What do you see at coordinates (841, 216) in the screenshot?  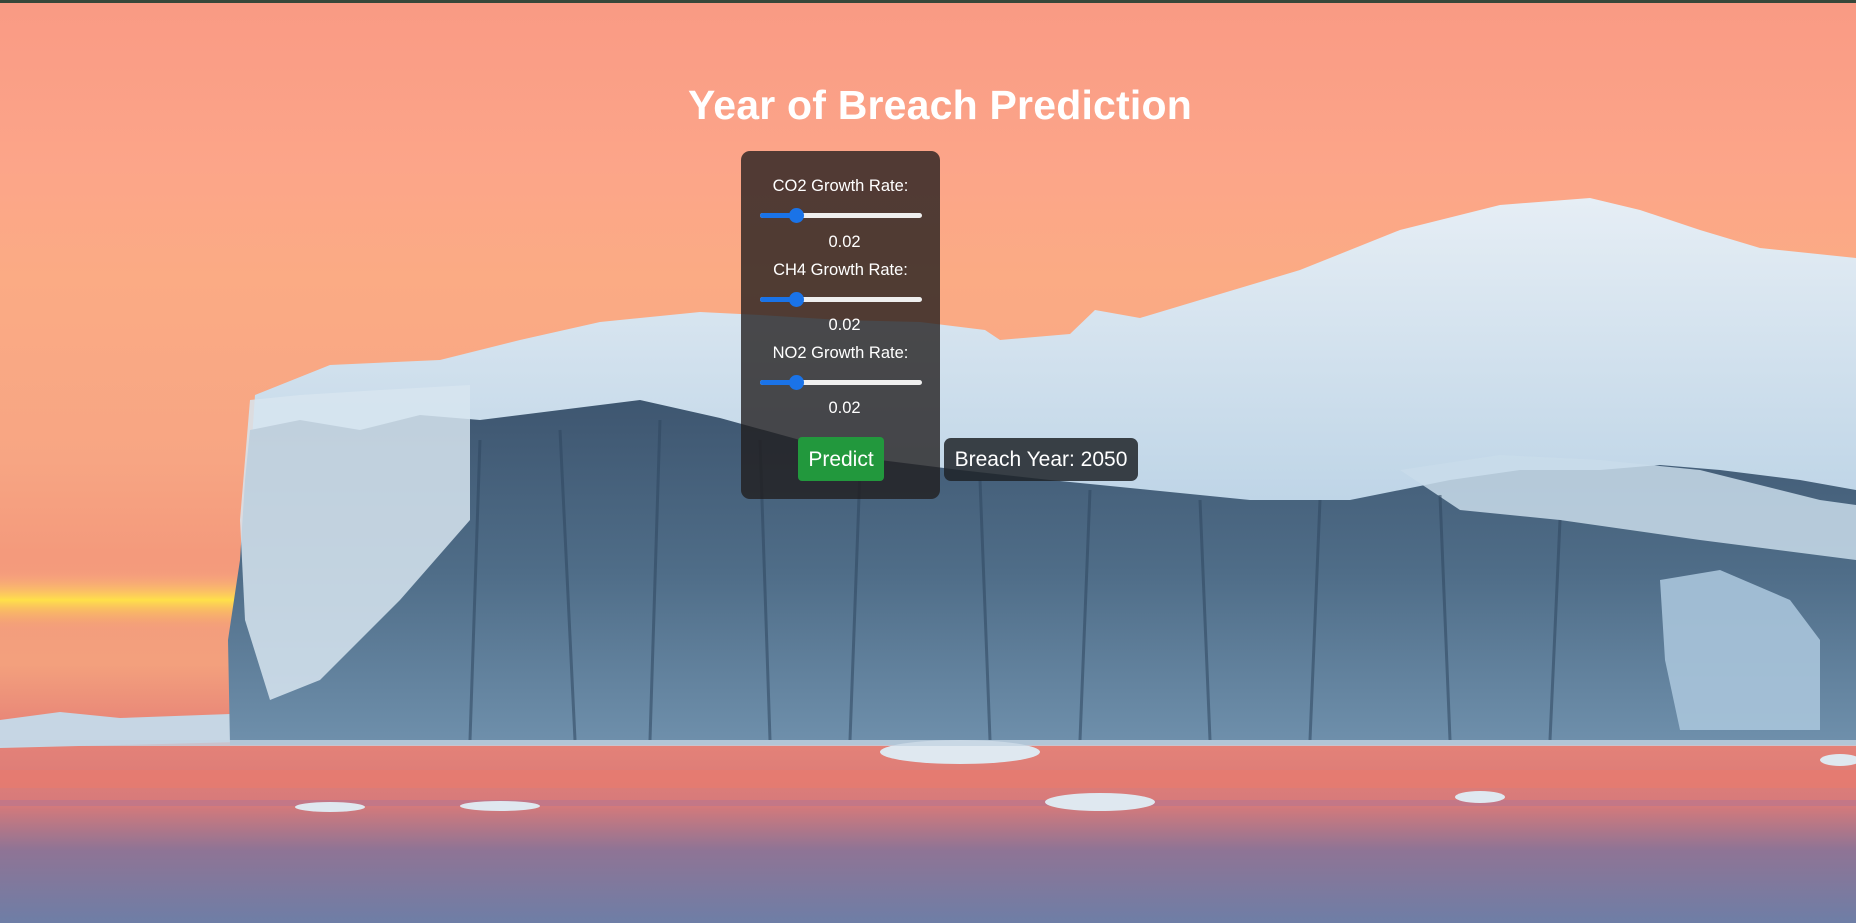 I see `co2-slider` at bounding box center [841, 216].